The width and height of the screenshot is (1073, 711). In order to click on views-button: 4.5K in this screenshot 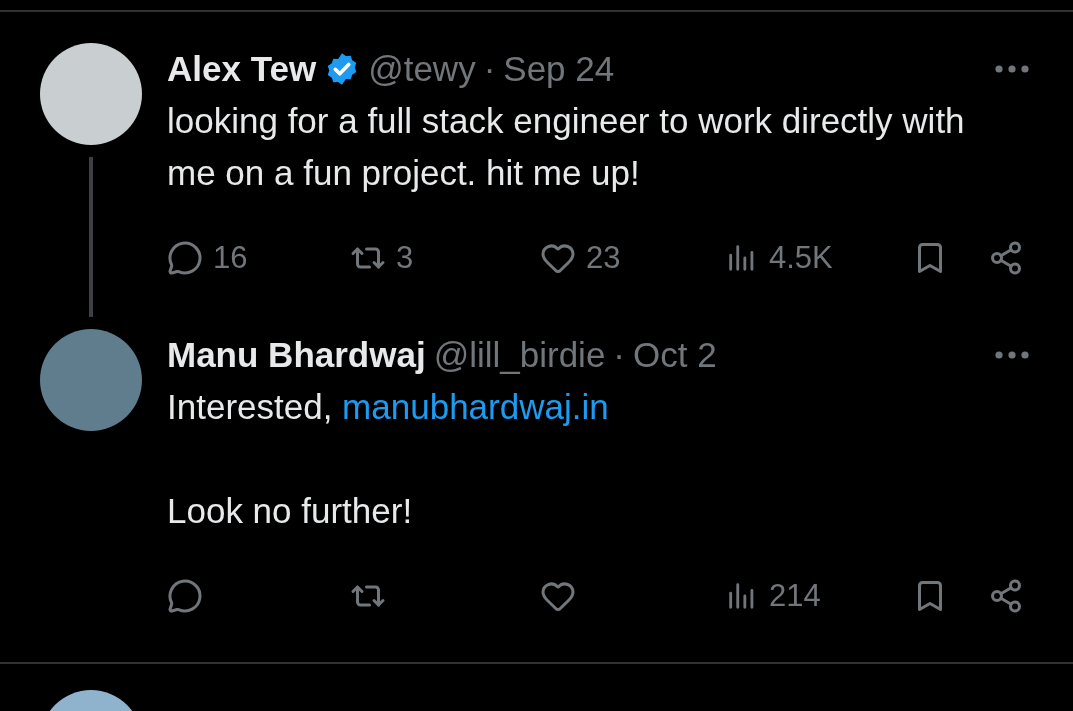, I will do `click(818, 258)`.